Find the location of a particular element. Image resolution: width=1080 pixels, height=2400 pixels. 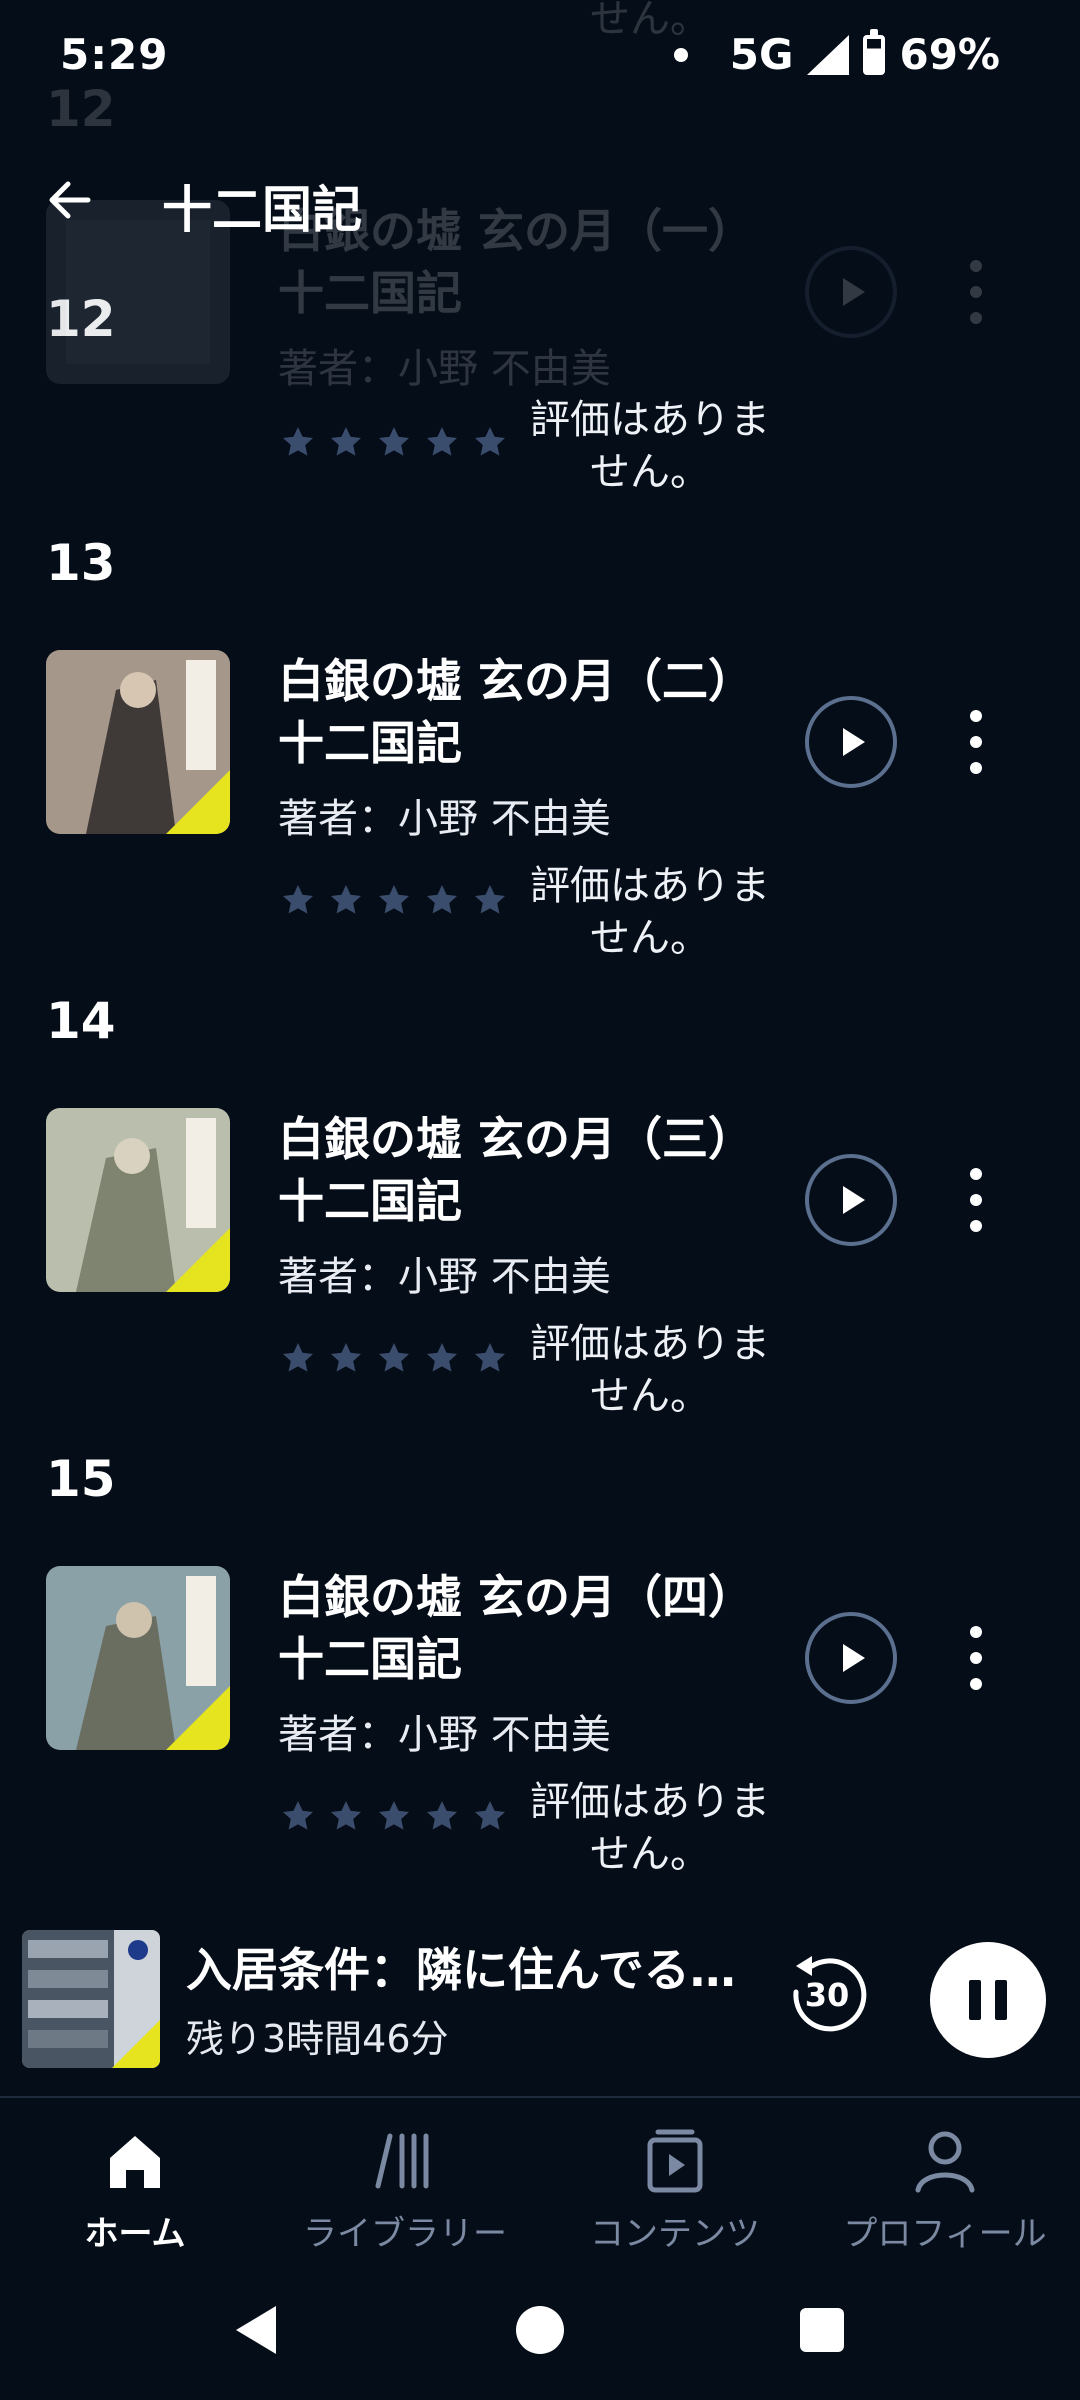

content-icon is located at coordinates (675, 2161).